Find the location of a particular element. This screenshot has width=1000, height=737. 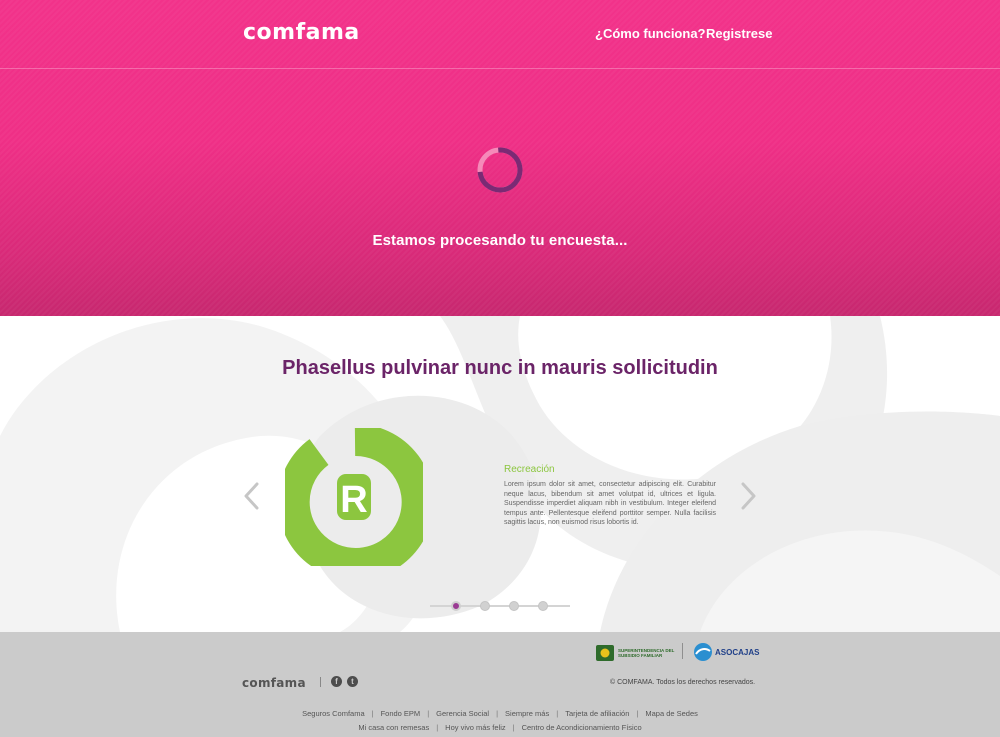

header-divider is located at coordinates (500, 68).